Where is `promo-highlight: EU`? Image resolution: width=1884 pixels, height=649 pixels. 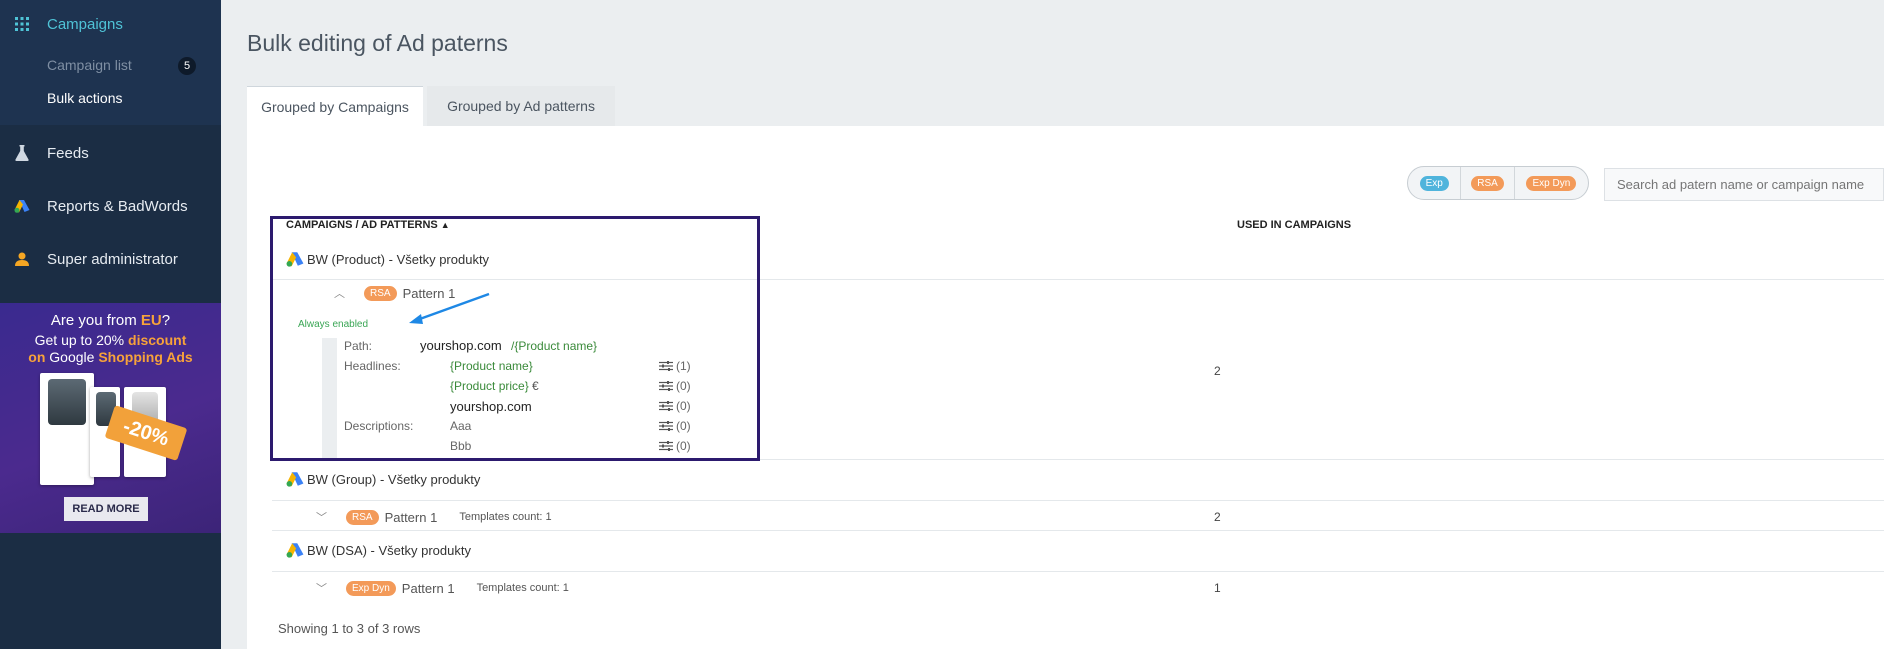 promo-highlight: EU is located at coordinates (151, 320).